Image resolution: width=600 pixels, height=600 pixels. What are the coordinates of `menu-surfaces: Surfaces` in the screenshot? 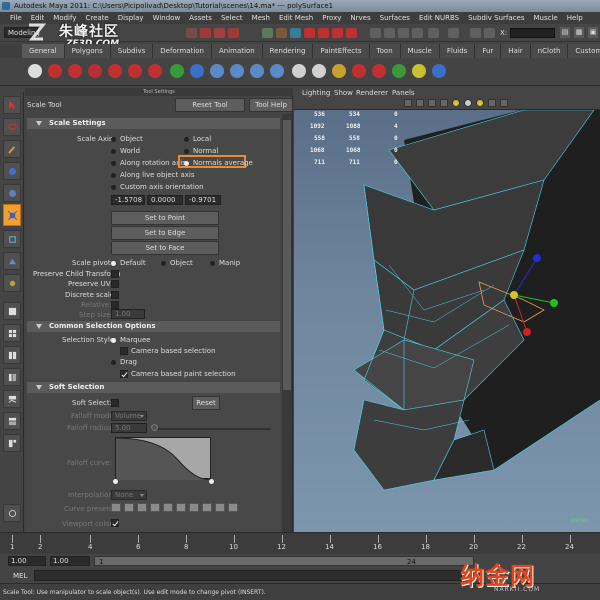 It's located at (395, 18).